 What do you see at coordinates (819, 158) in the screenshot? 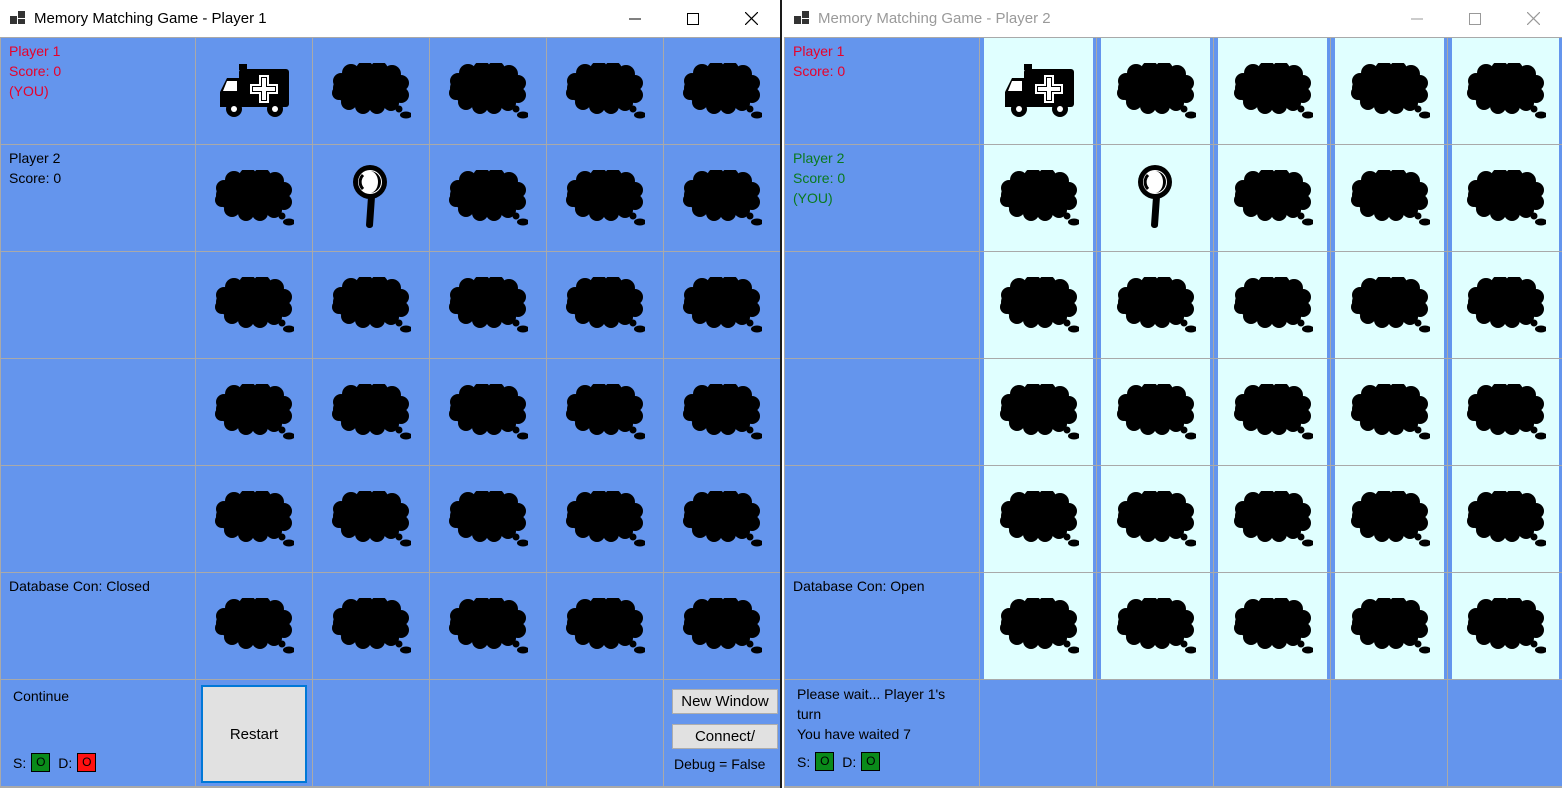
I see `player2-label: Player 2` at bounding box center [819, 158].